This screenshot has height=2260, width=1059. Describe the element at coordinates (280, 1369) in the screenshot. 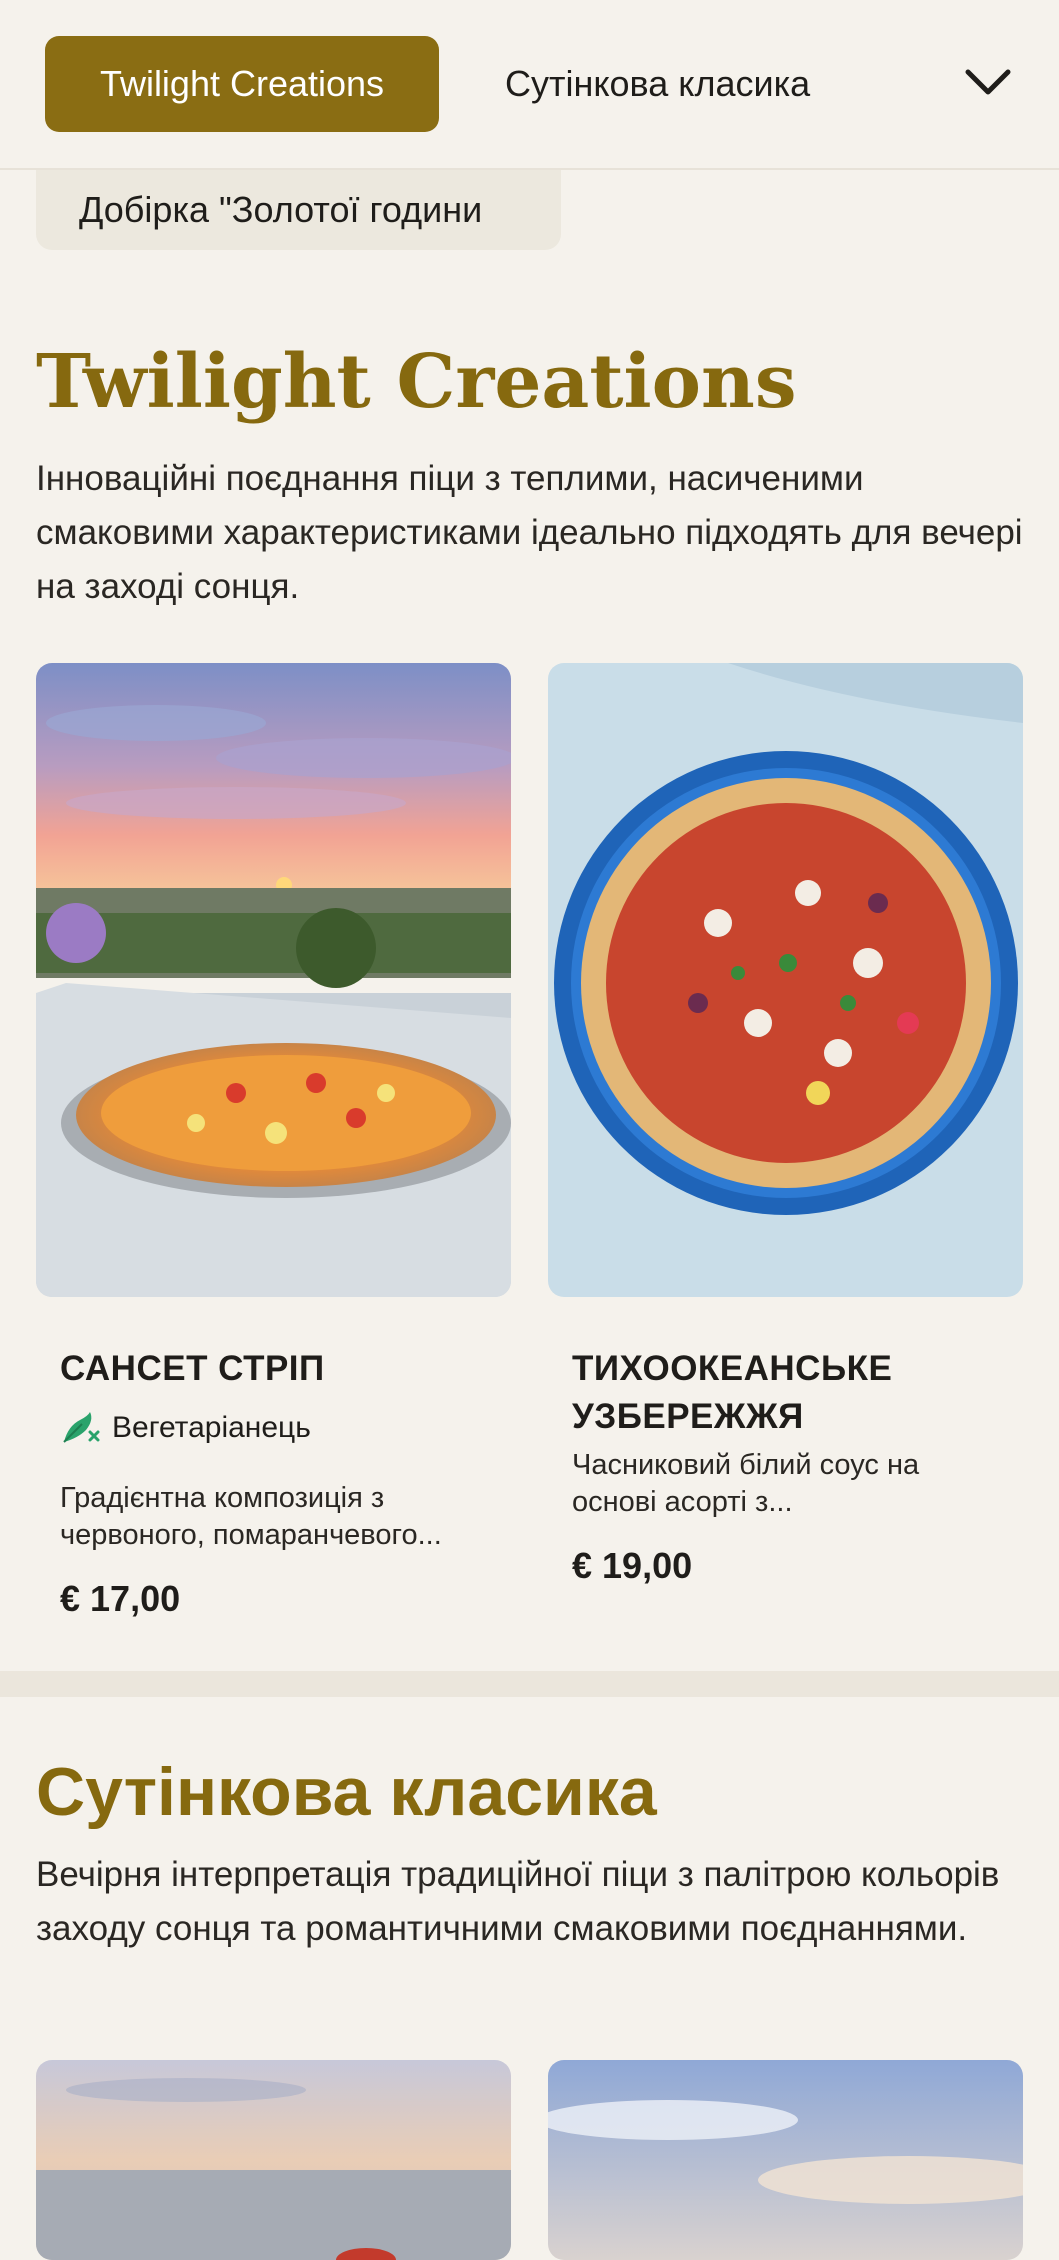

I see `pizza-name: САНСЕТ СТРІП` at that location.